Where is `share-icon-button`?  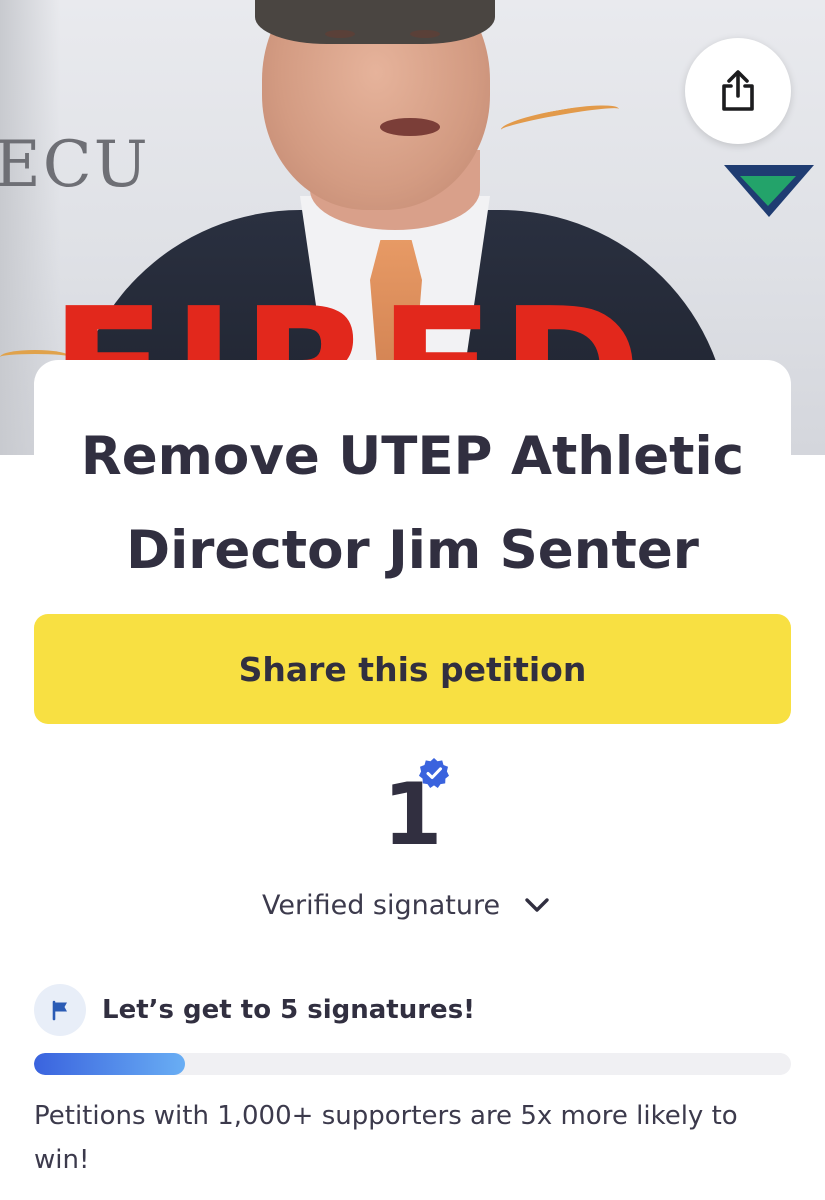
share-icon-button is located at coordinates (738, 91).